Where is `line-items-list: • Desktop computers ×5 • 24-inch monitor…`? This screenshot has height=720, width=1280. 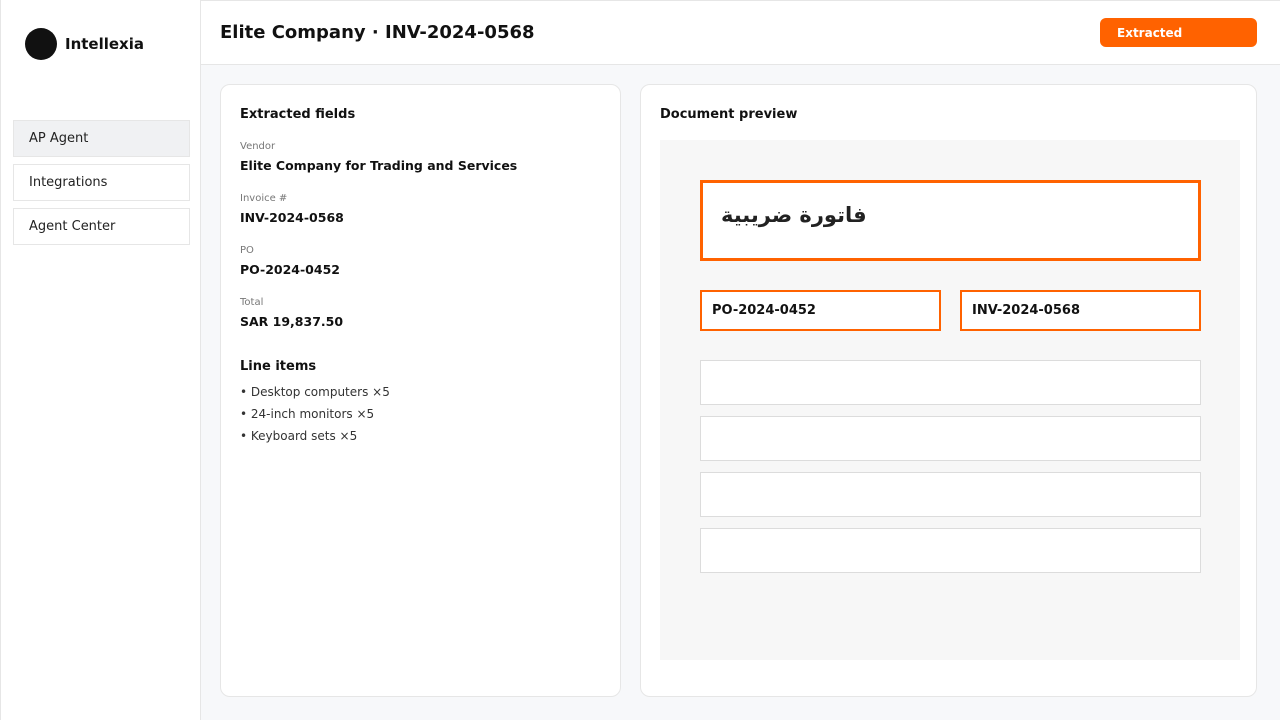
line-items-list: • Desktop computers ×5 • 24-inch monitor… is located at coordinates (315, 418).